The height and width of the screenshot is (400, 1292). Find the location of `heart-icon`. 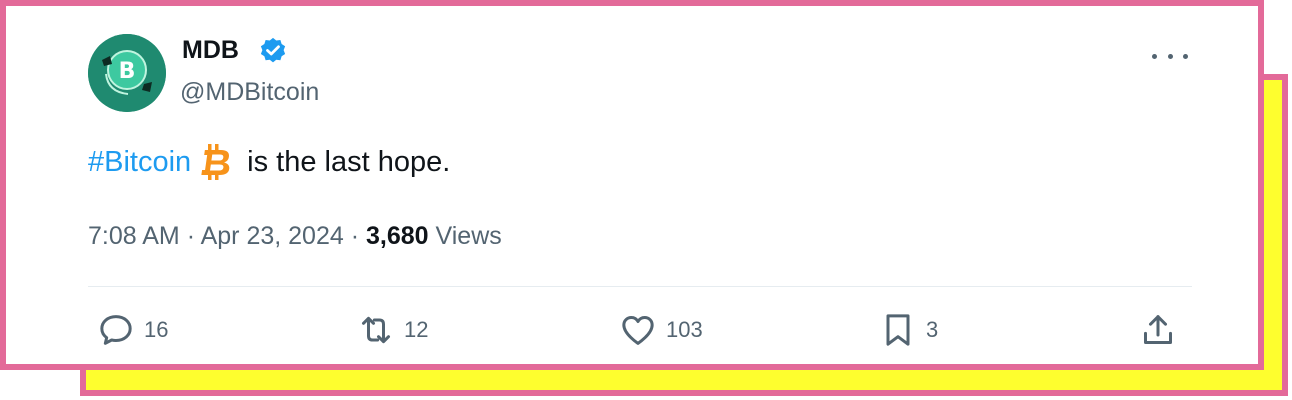

heart-icon is located at coordinates (638, 330).